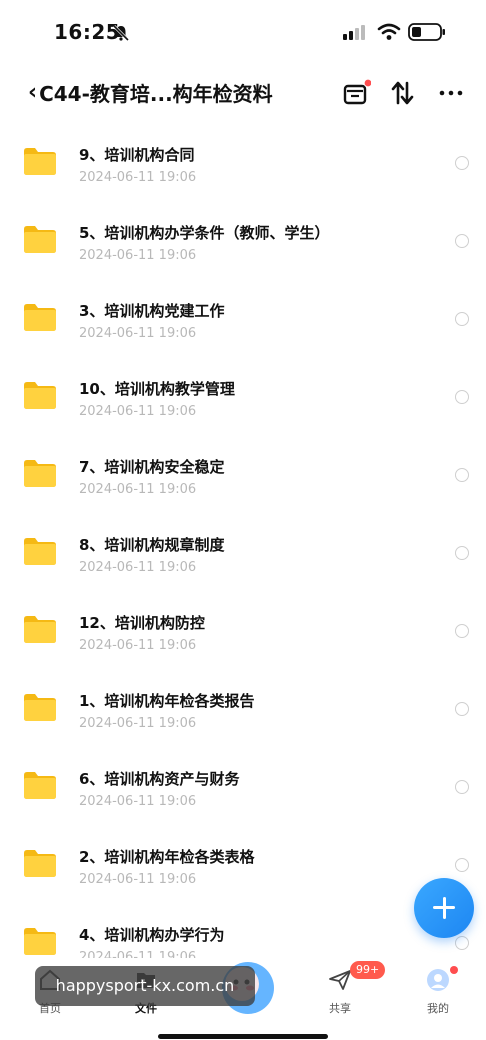 The image size is (486, 1040). Describe the element at coordinates (137, 155) in the screenshot. I see `folder-name: 9、培训机构合同` at that location.